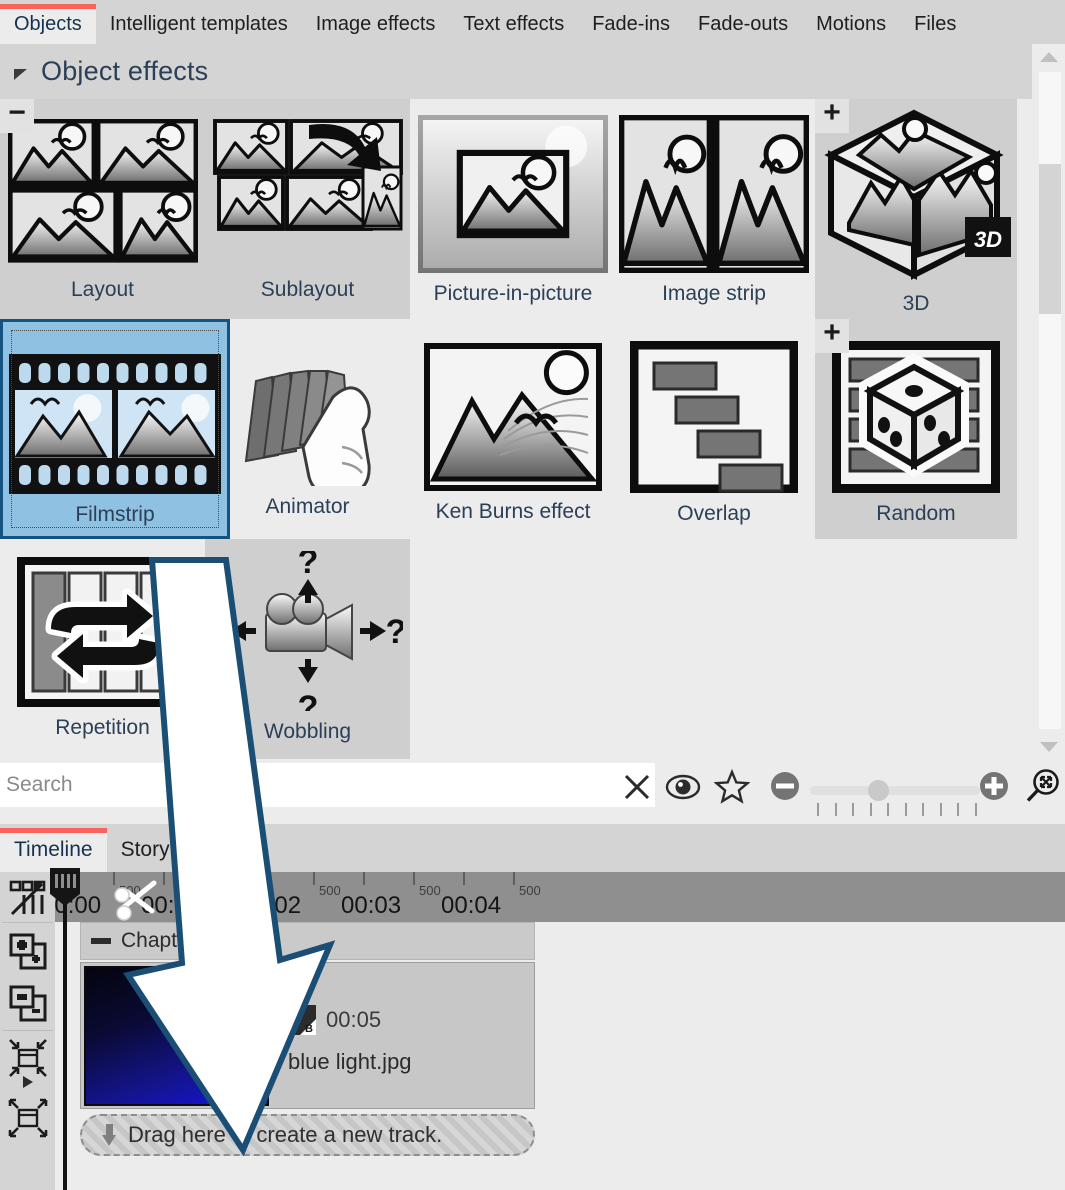 The height and width of the screenshot is (1190, 1065). Describe the element at coordinates (1048, 747) in the screenshot. I see `scroll-down-arrow-icon` at that location.